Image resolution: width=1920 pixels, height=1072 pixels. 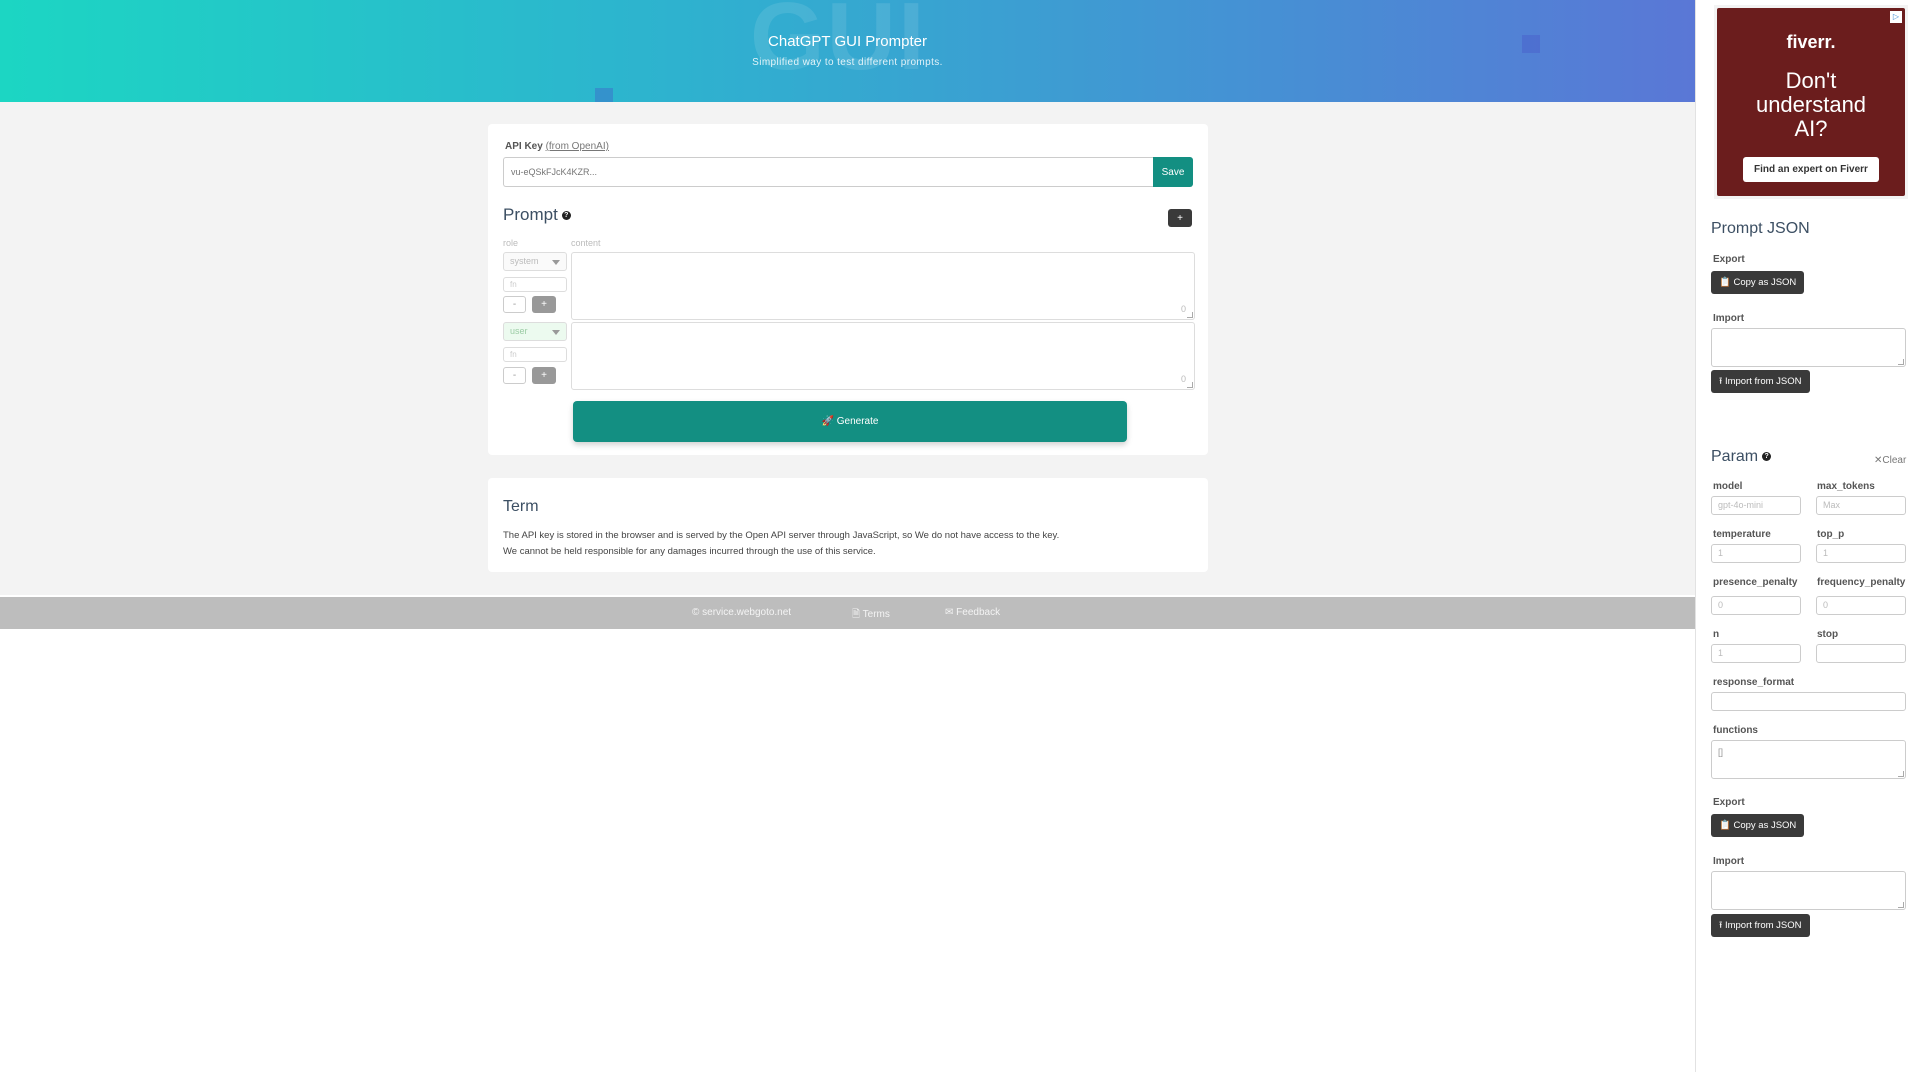 I want to click on max-tokens-label: max_tokens, so click(x=1846, y=486).